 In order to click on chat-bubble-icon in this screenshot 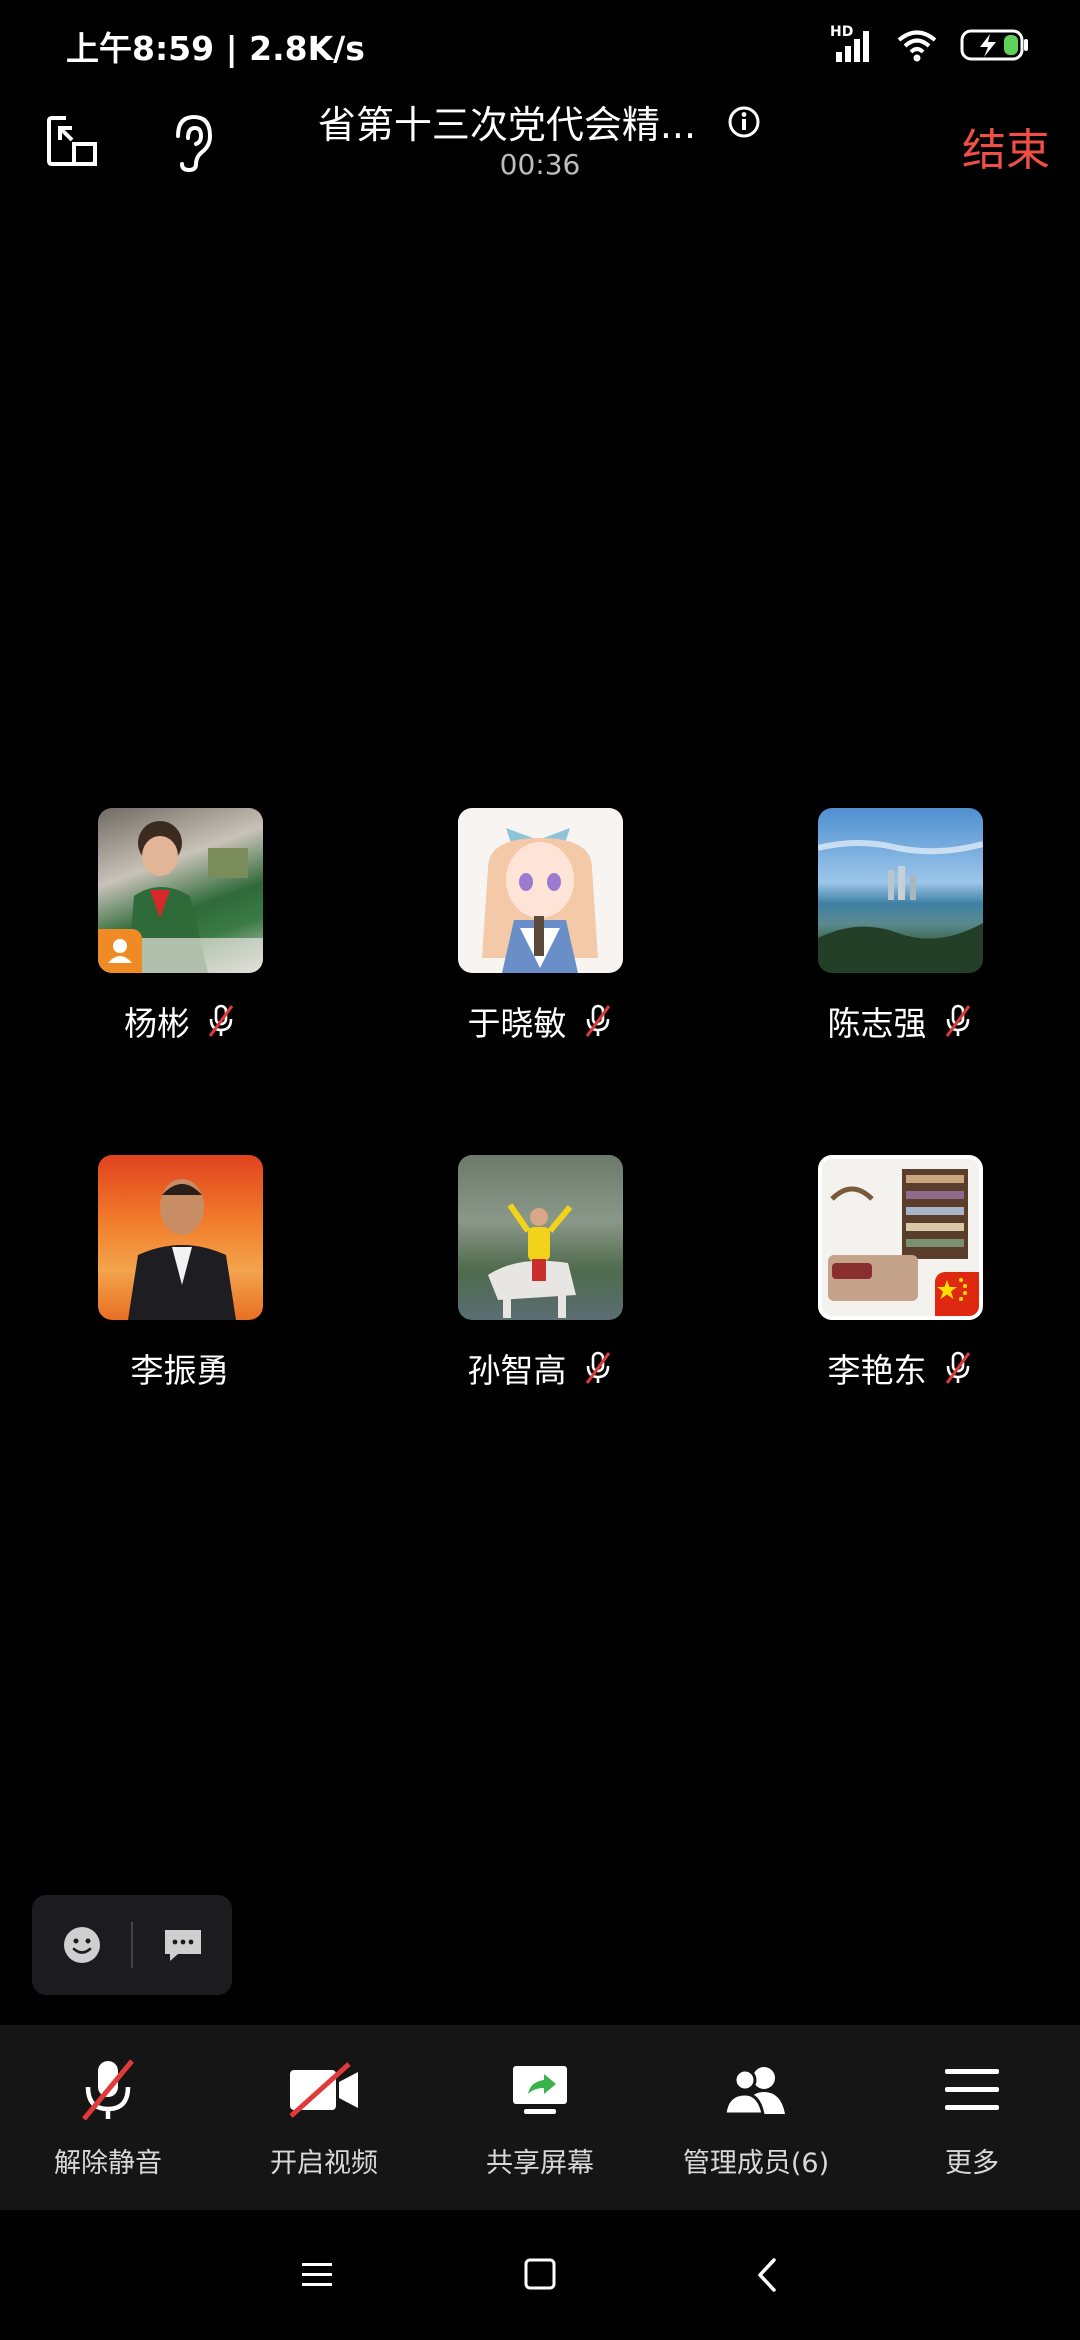, I will do `click(182, 1945)`.